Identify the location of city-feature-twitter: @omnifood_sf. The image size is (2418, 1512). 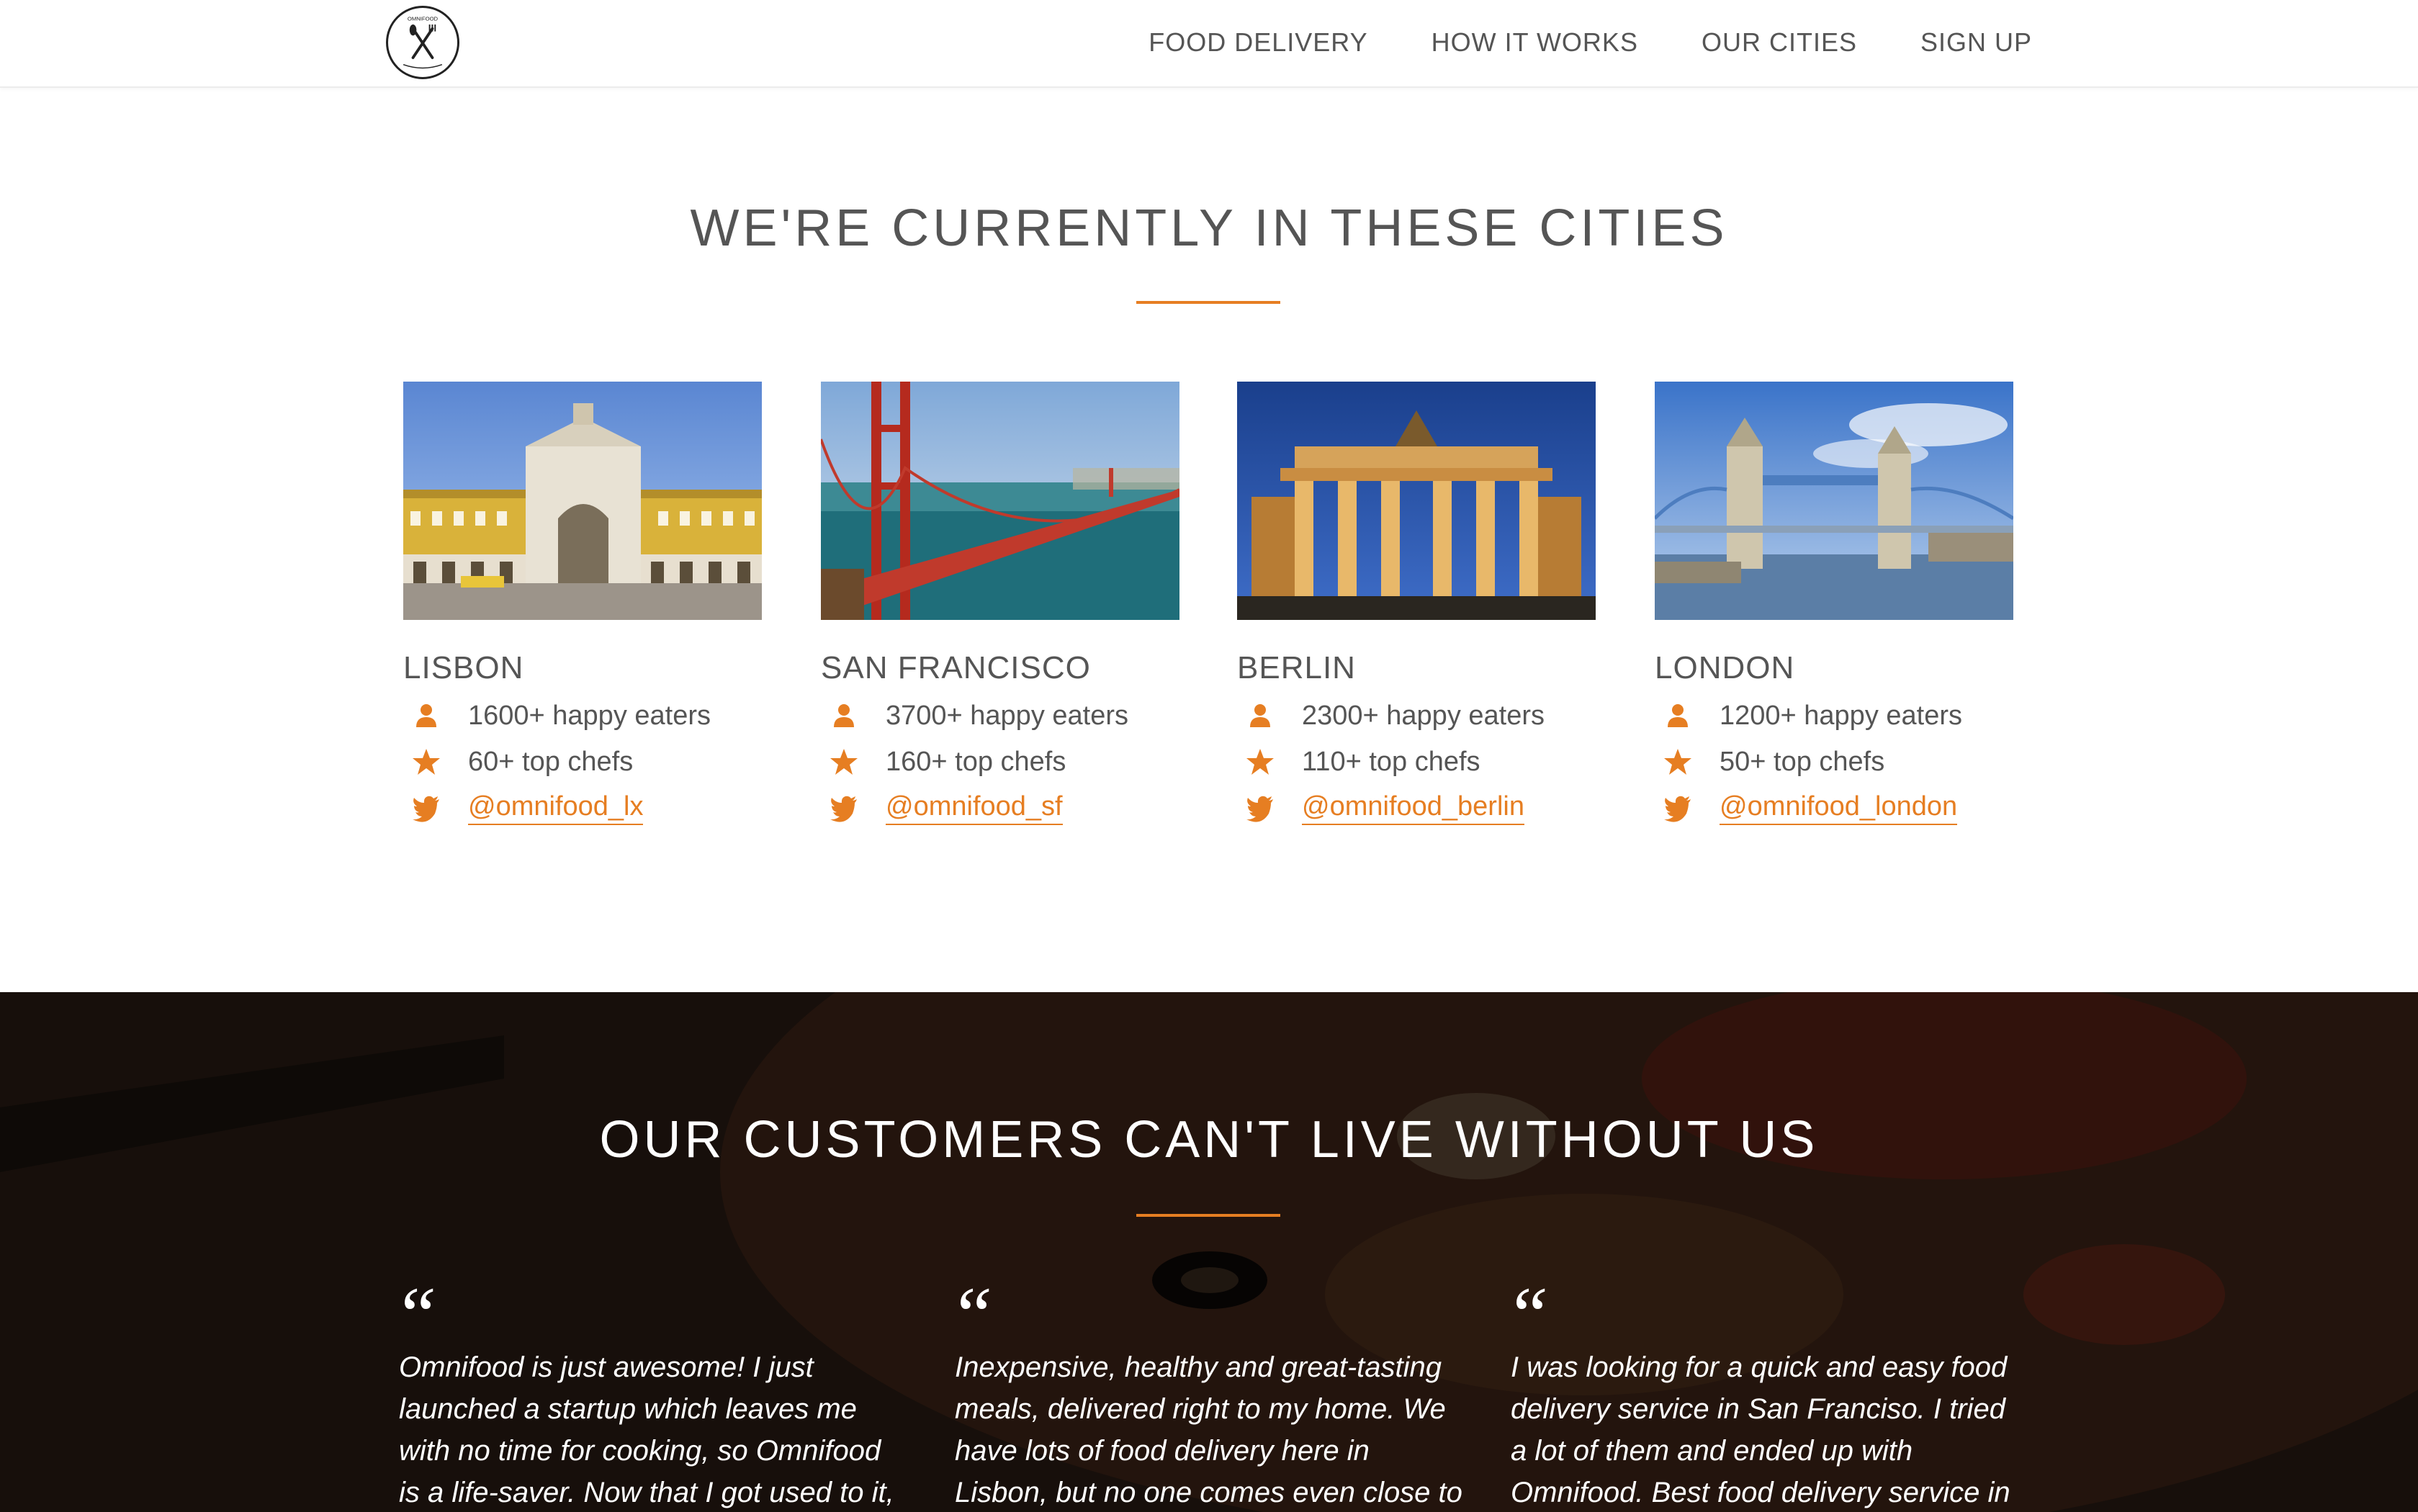
(1000, 808).